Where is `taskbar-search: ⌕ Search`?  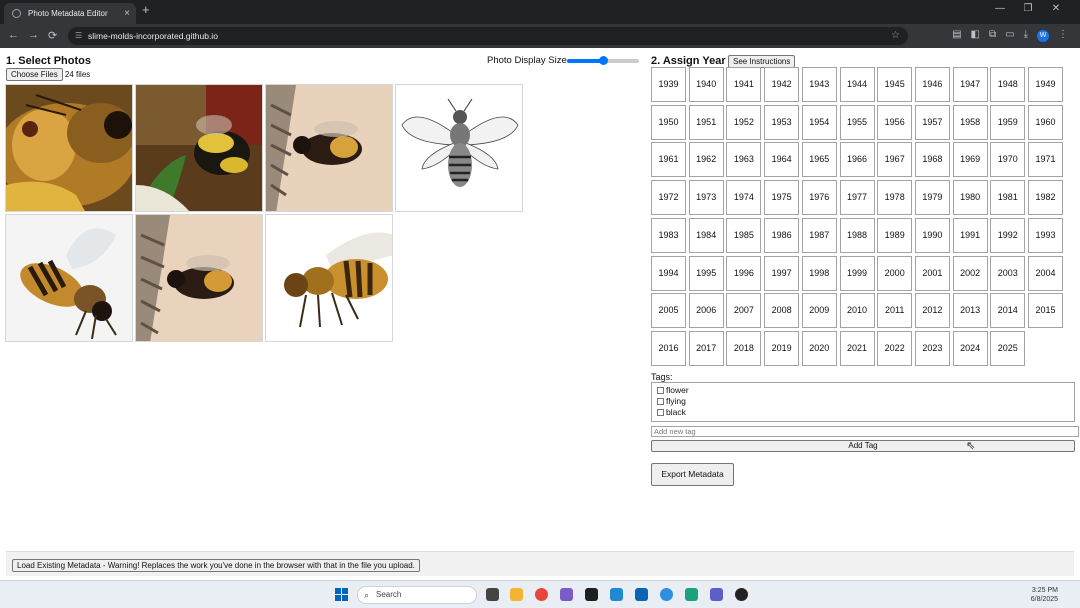 taskbar-search: ⌕ Search is located at coordinates (417, 595).